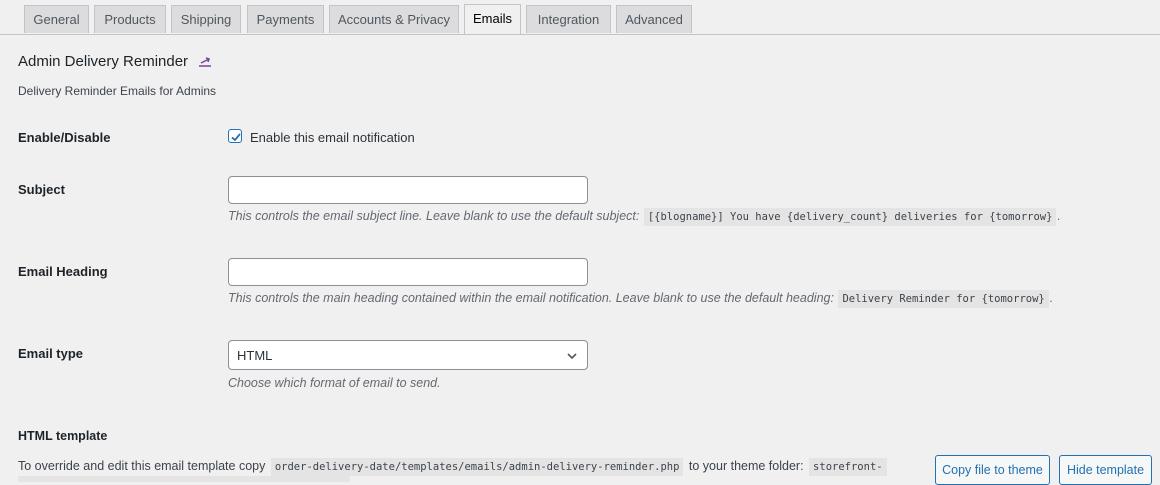 The height and width of the screenshot is (485, 1160). Describe the element at coordinates (41, 189) in the screenshot. I see `subject-label: Subject` at that location.